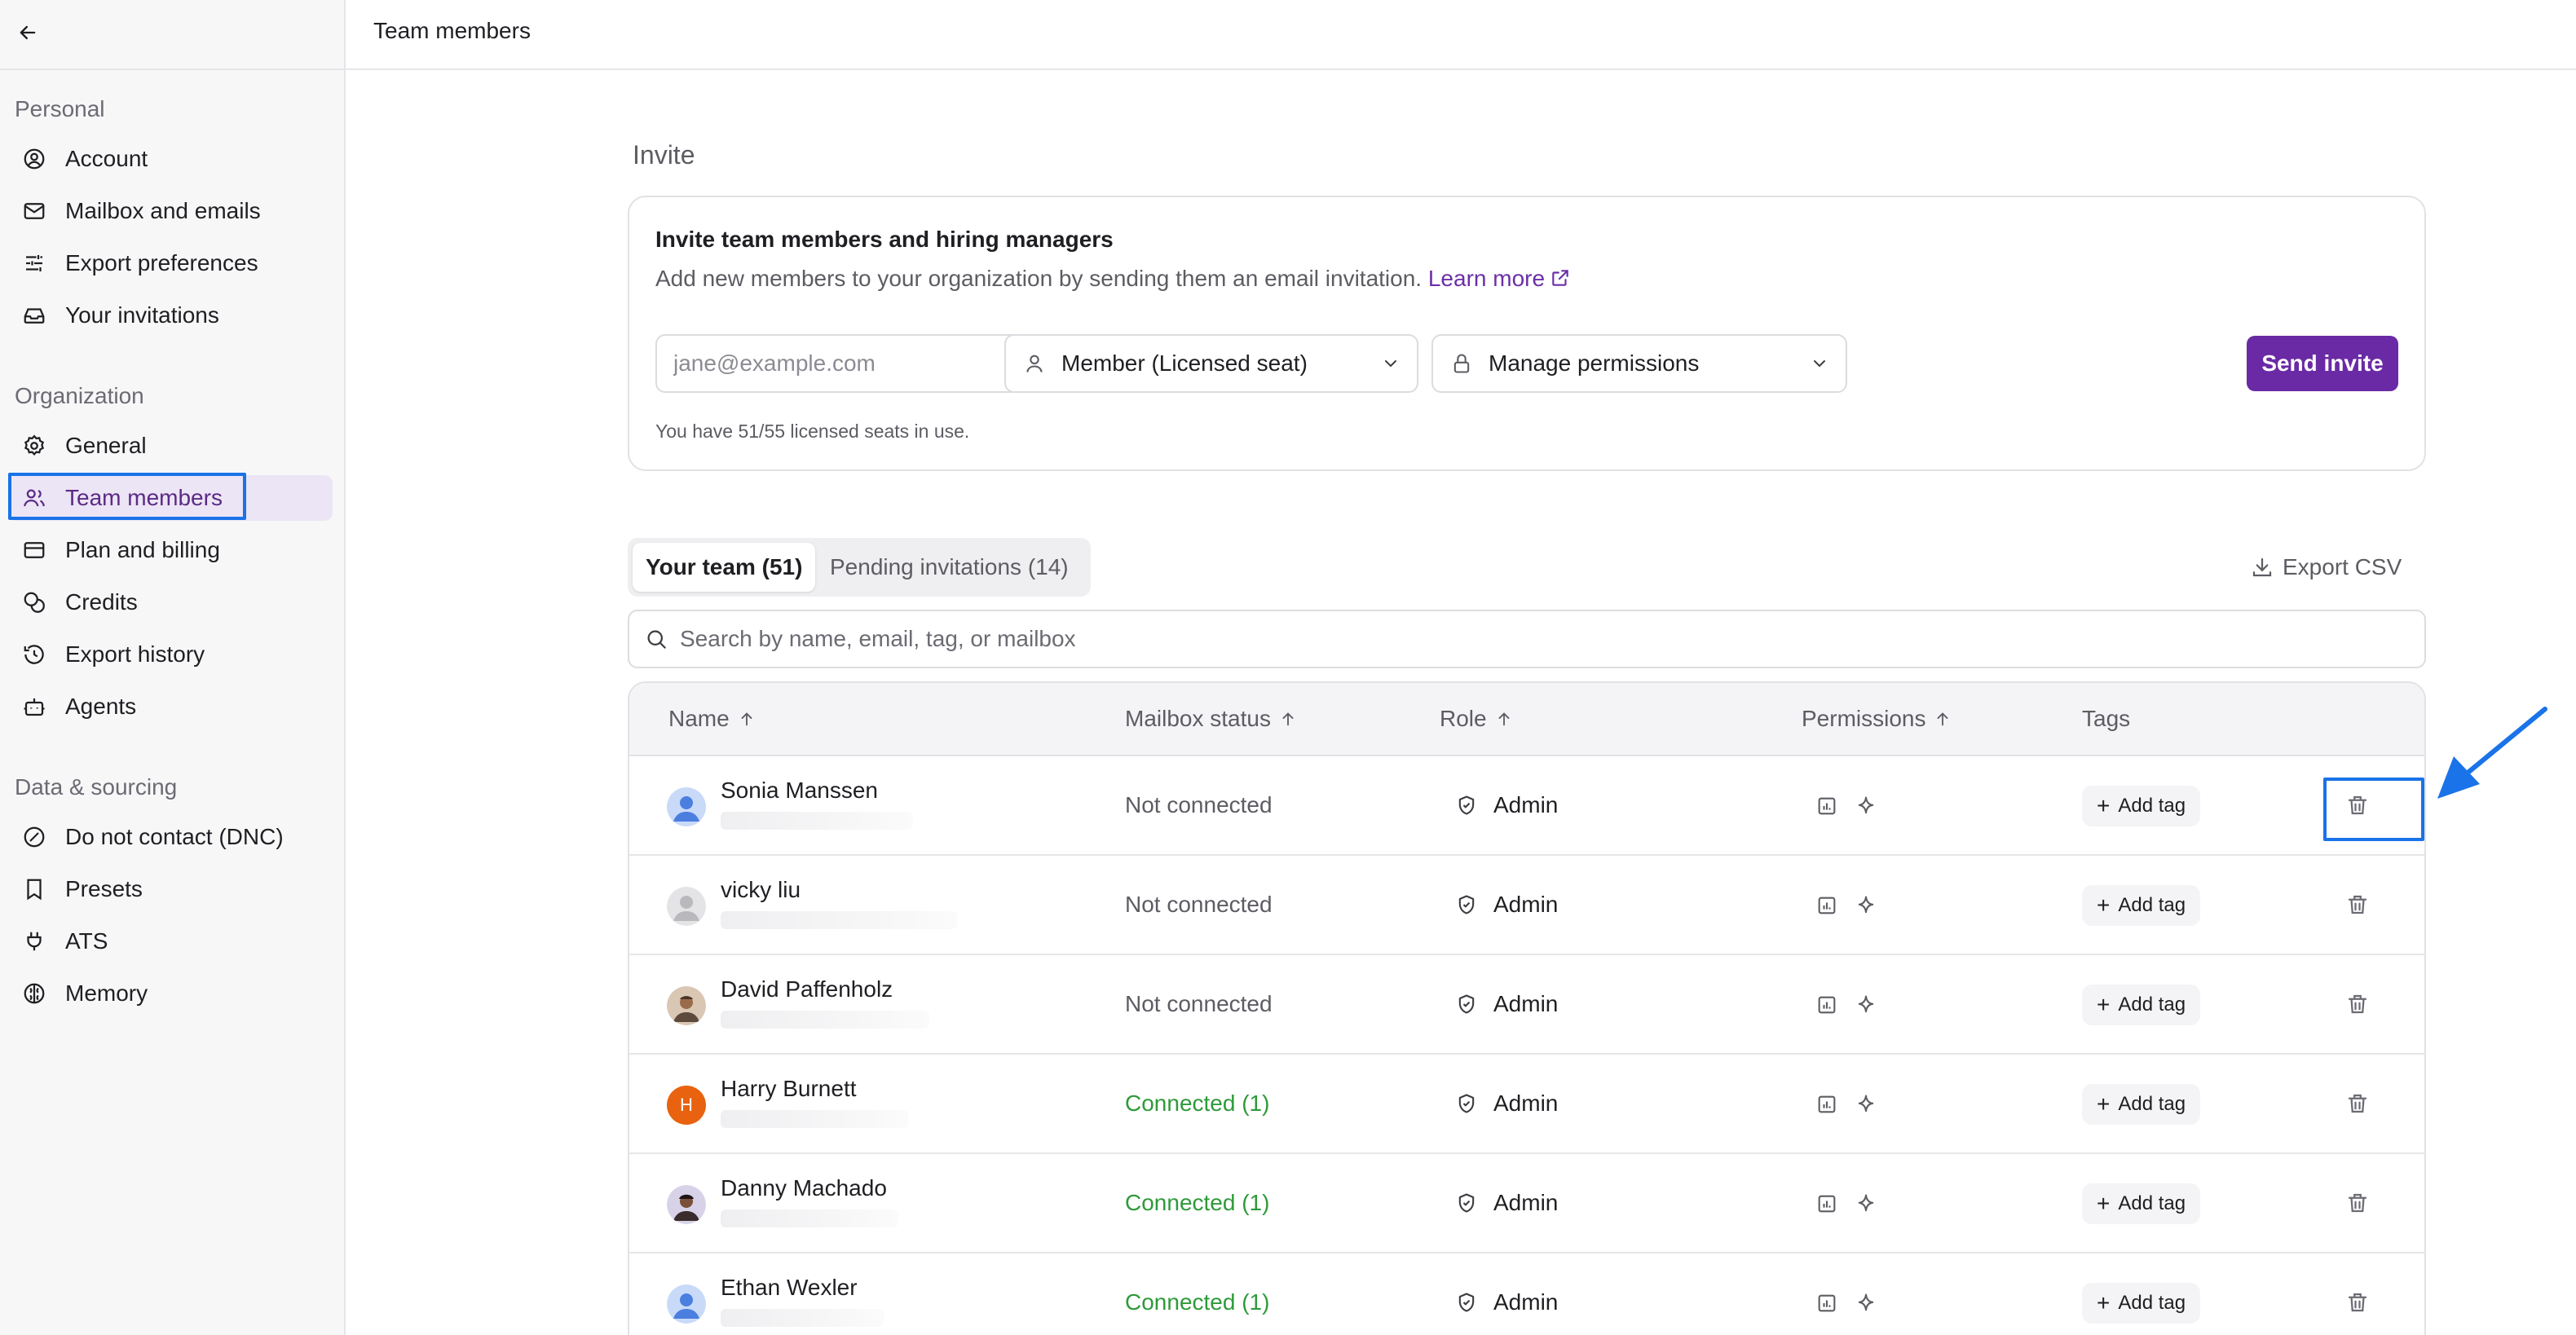  I want to click on role-select: Member (Licensed seat), so click(1211, 363).